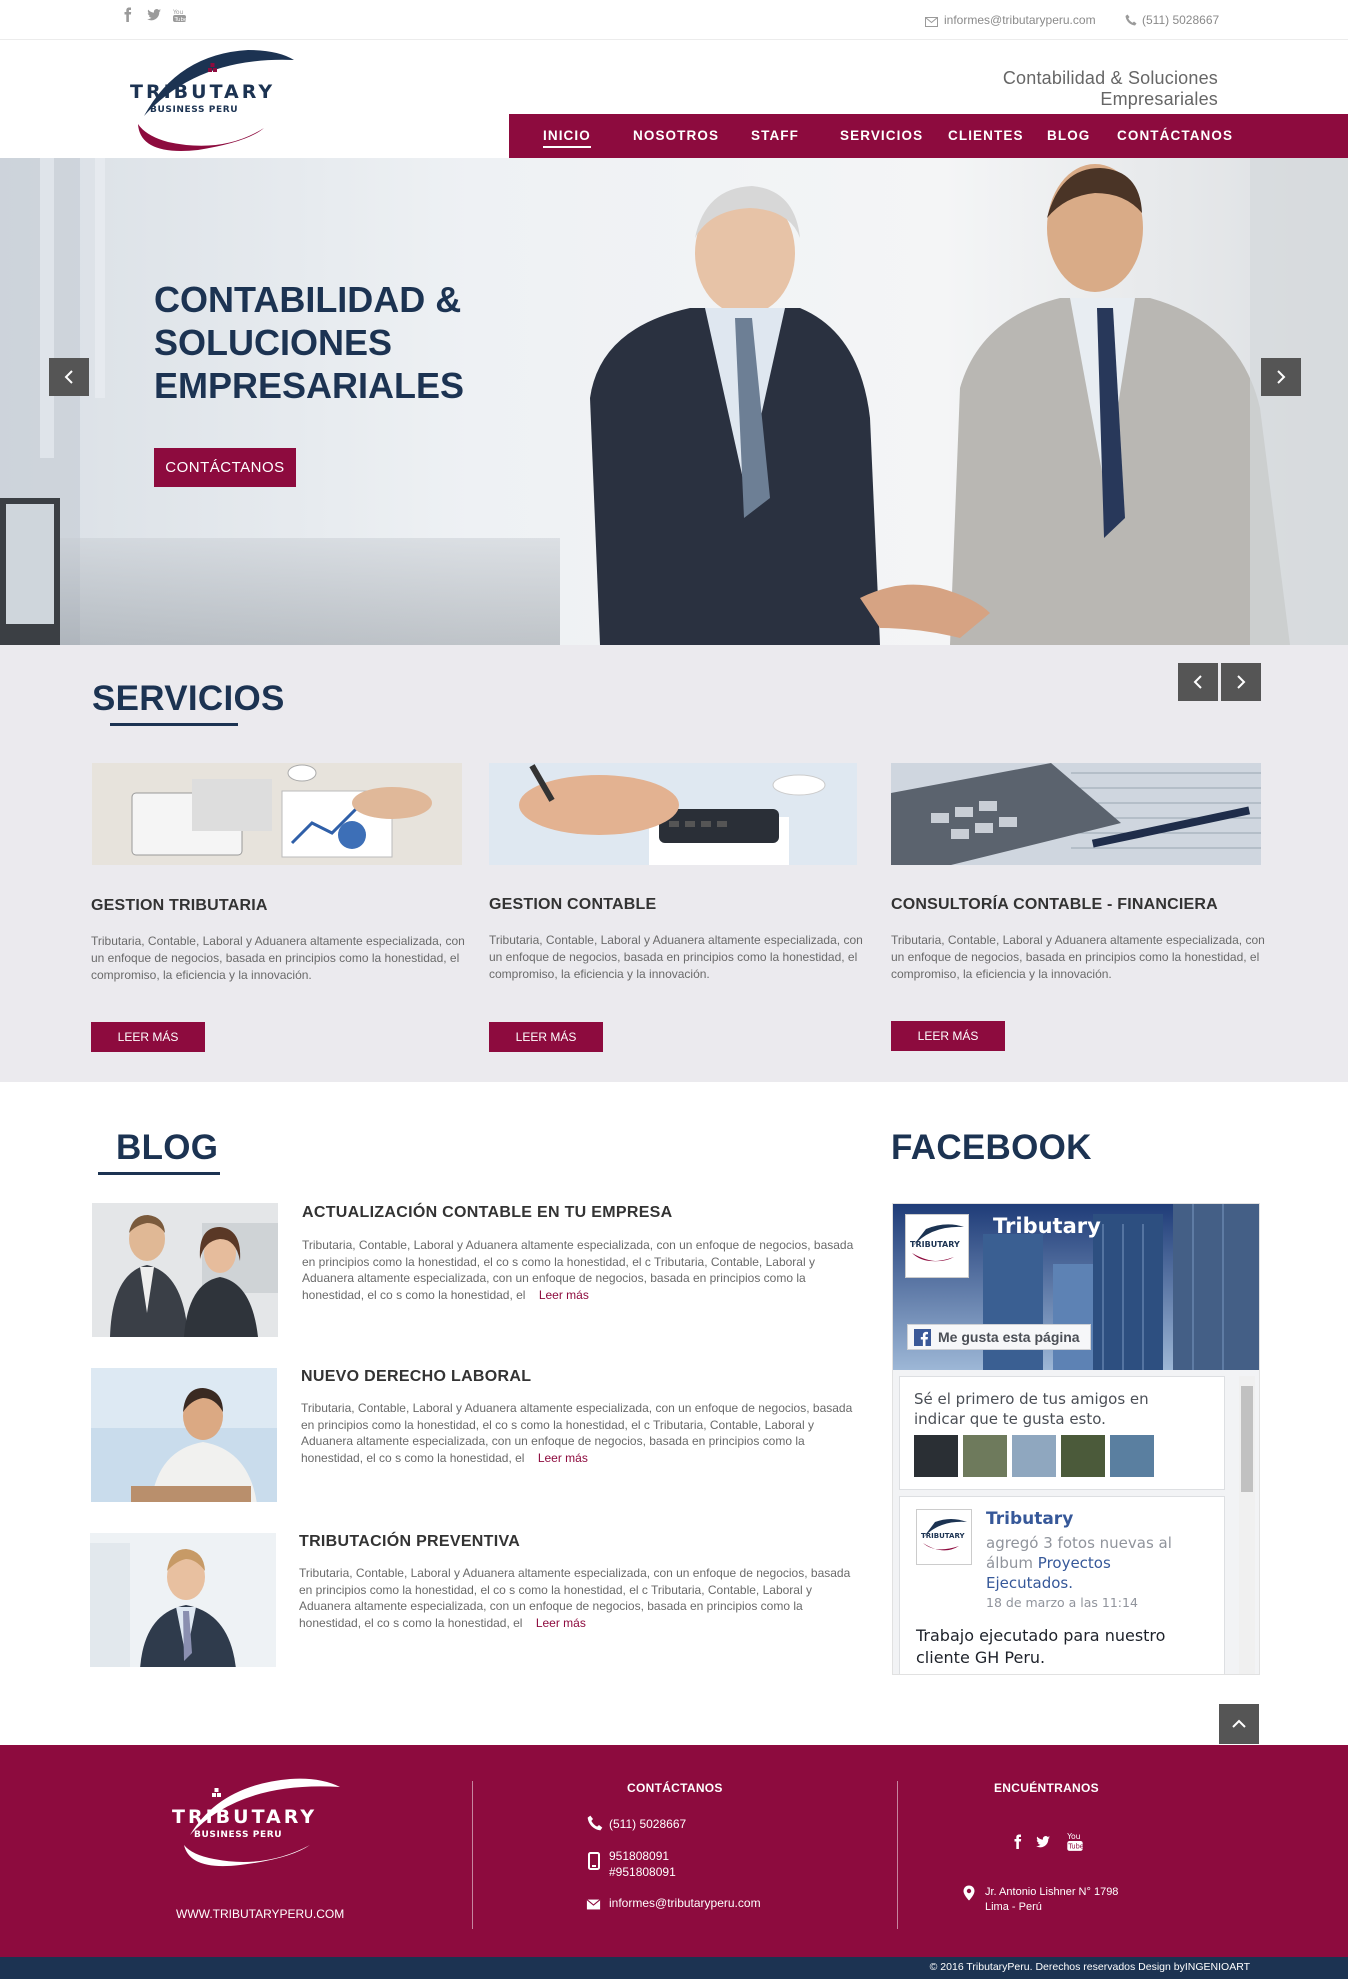 The width and height of the screenshot is (1348, 1979). What do you see at coordinates (1013, 1907) in the screenshot?
I see `footer-address: Lima - Perú` at bounding box center [1013, 1907].